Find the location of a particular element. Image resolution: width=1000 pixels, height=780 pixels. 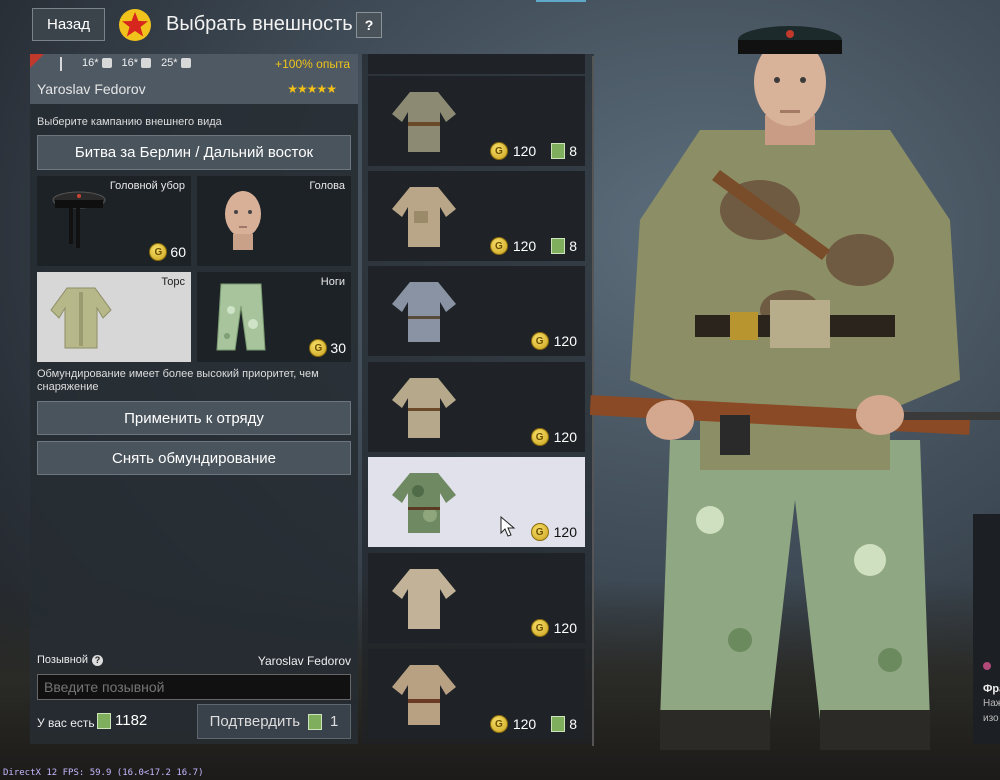

camo-jacket-icon is located at coordinates (424, 503).